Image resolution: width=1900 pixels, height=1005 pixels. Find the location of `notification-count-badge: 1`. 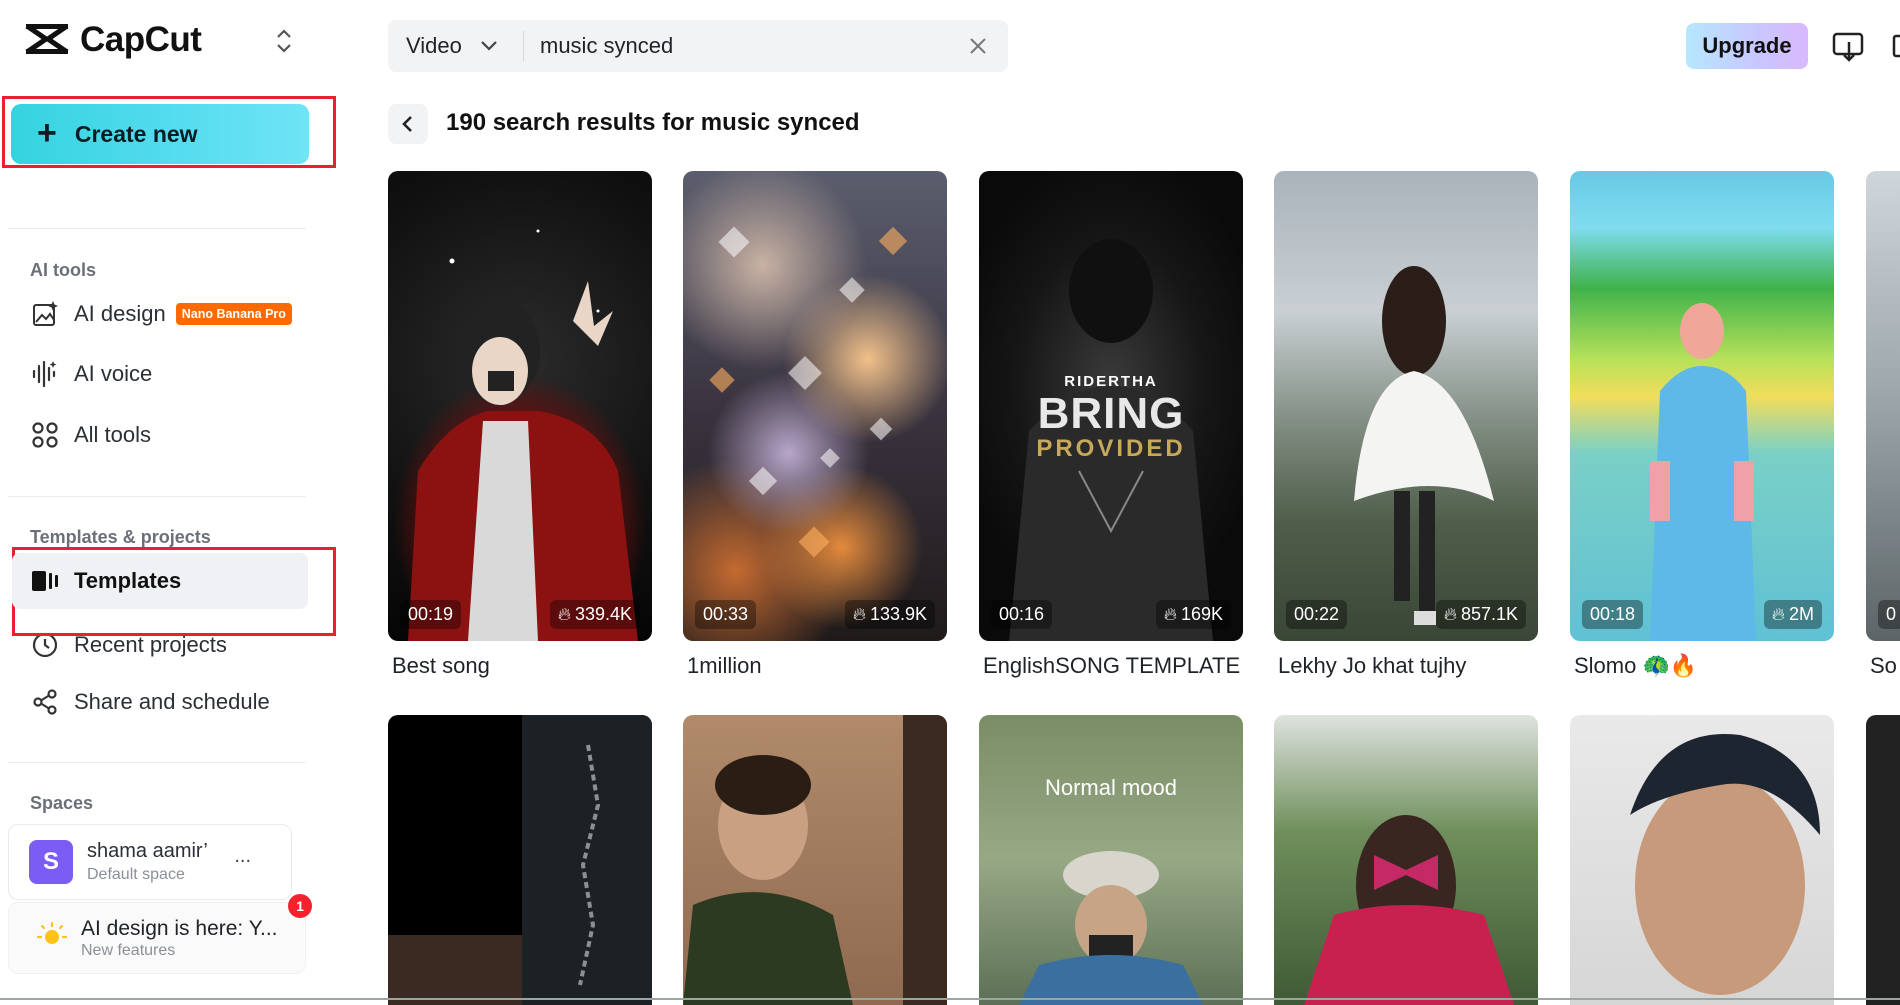

notification-count-badge: 1 is located at coordinates (300, 906).